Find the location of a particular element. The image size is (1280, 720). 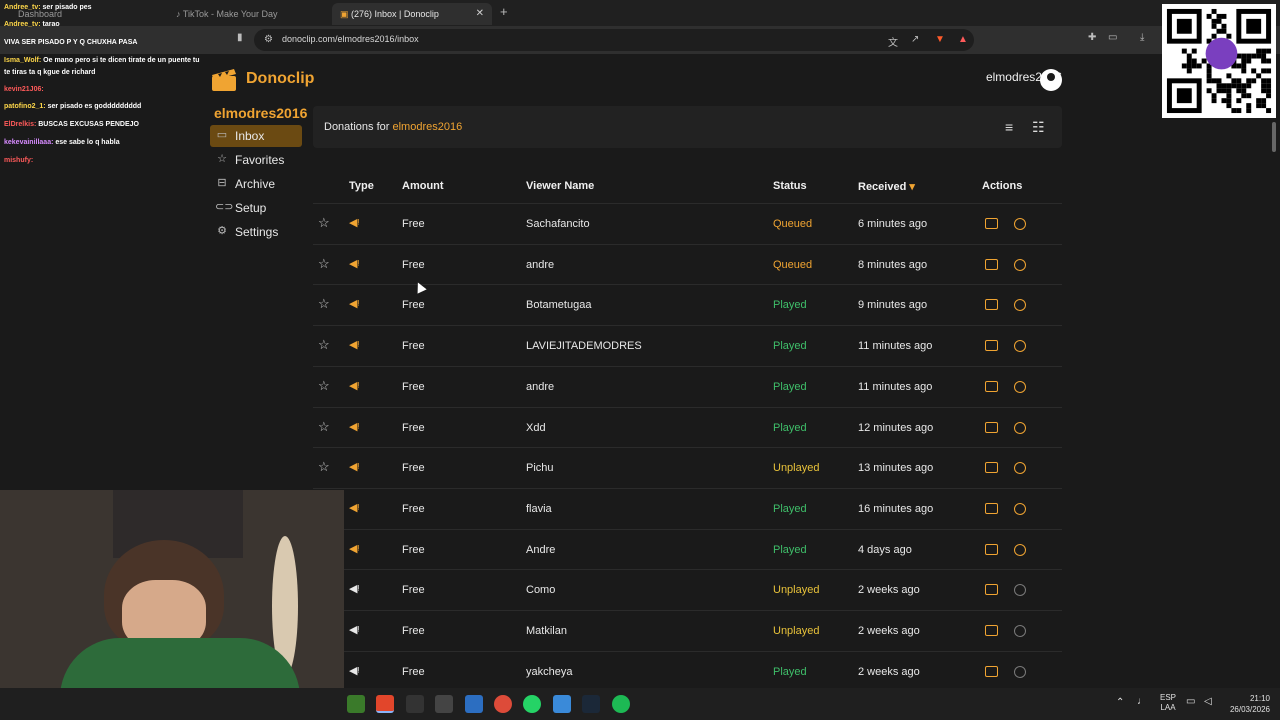

chrome-icon is located at coordinates (503, 704).